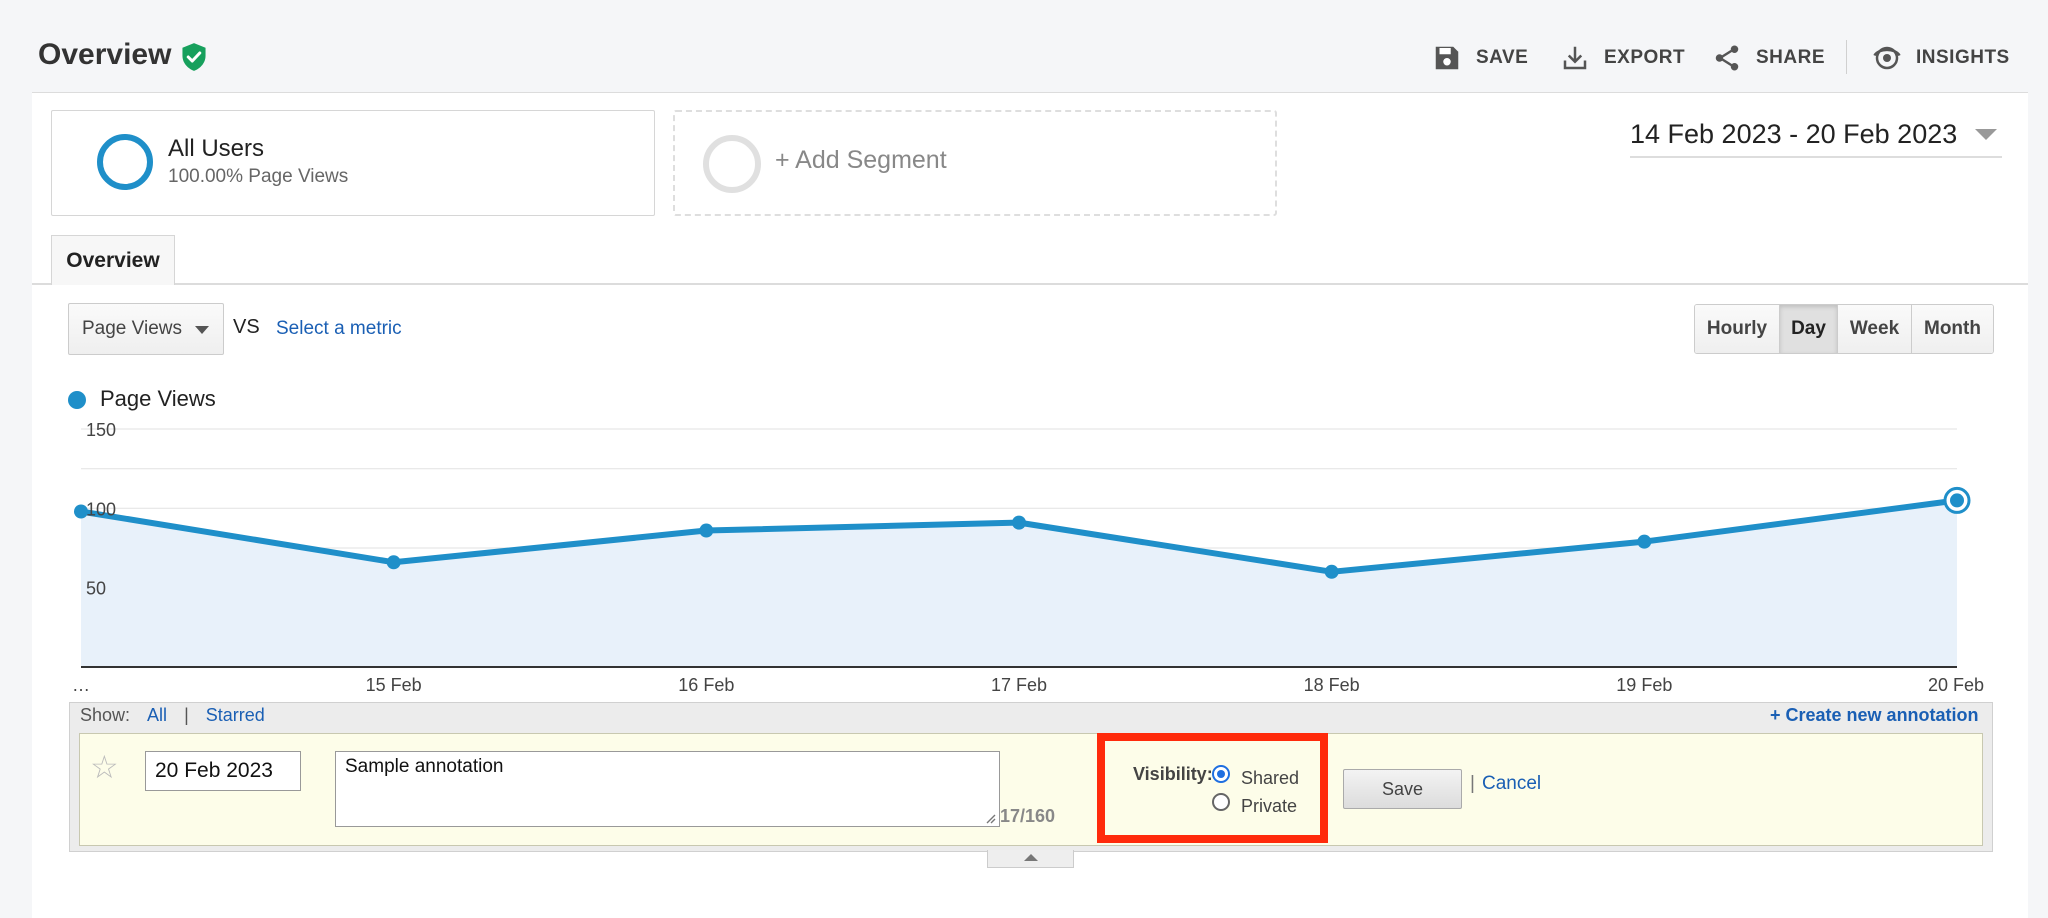 This screenshot has width=2048, height=918. Describe the element at coordinates (1874, 715) in the screenshot. I see `create-annotation-link: + Create new annotation` at that location.